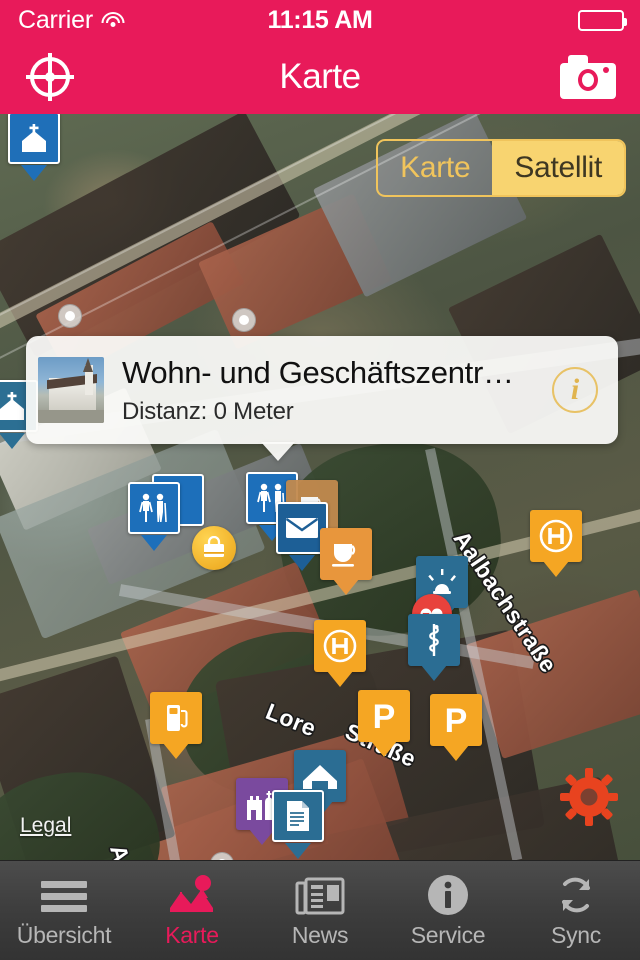 Image resolution: width=640 pixels, height=960 pixels. I want to click on pharmacy-icon, so click(434, 640).